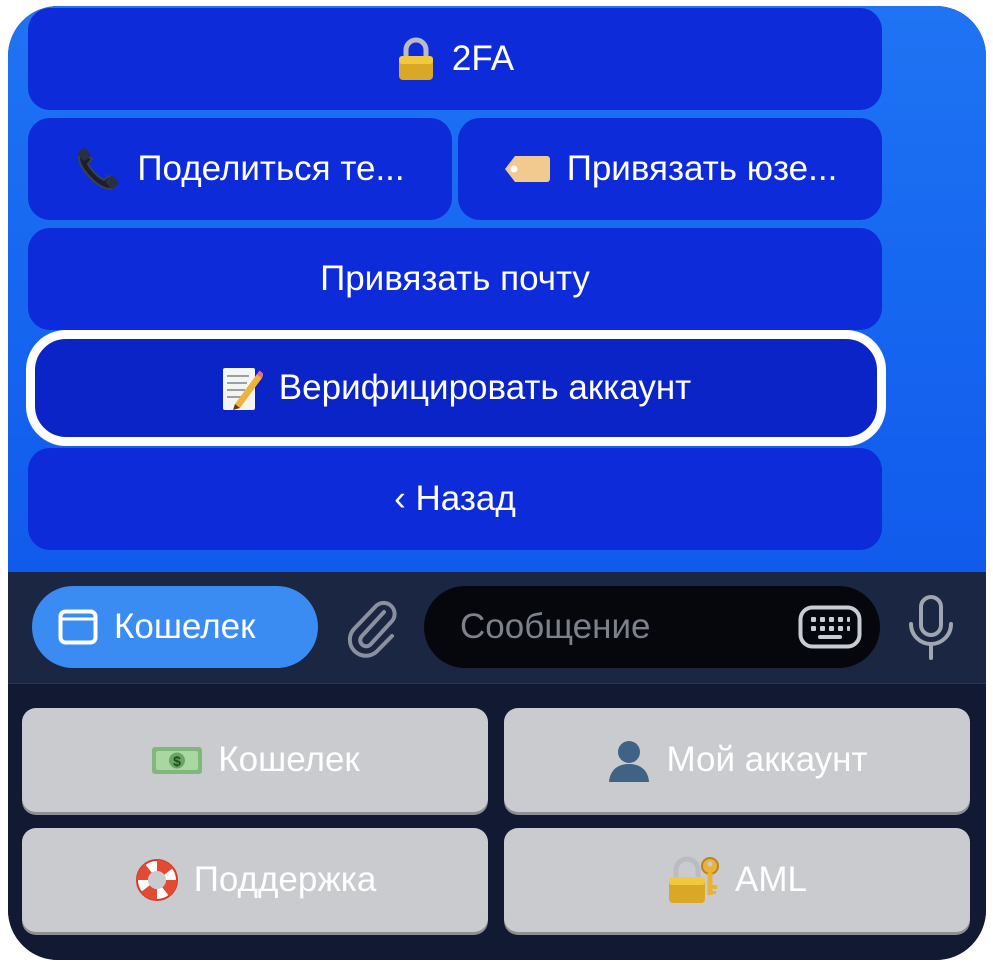 Image resolution: width=993 pixels, height=966 pixels. I want to click on message-input-bar: Кошелек, so click(497, 628).